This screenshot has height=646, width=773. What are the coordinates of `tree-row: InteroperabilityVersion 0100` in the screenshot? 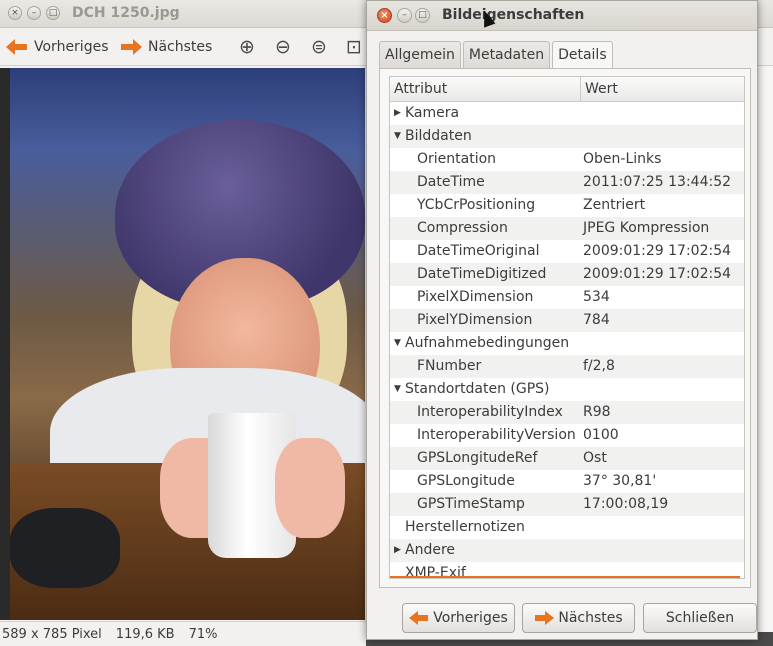 It's located at (567, 435).